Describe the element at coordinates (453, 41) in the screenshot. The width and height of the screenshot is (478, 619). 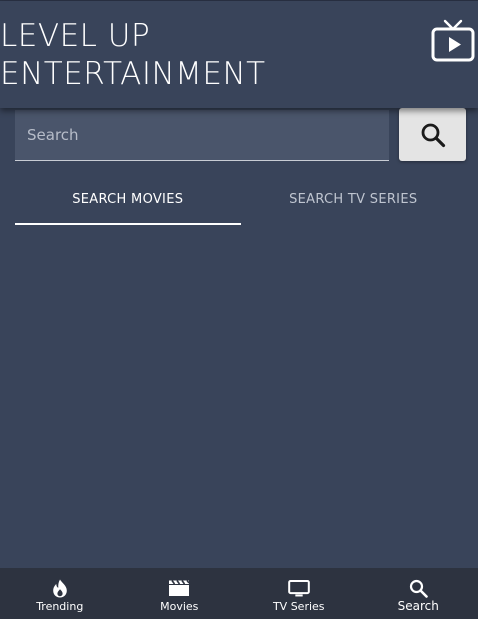
I see `tv-play-icon` at that location.